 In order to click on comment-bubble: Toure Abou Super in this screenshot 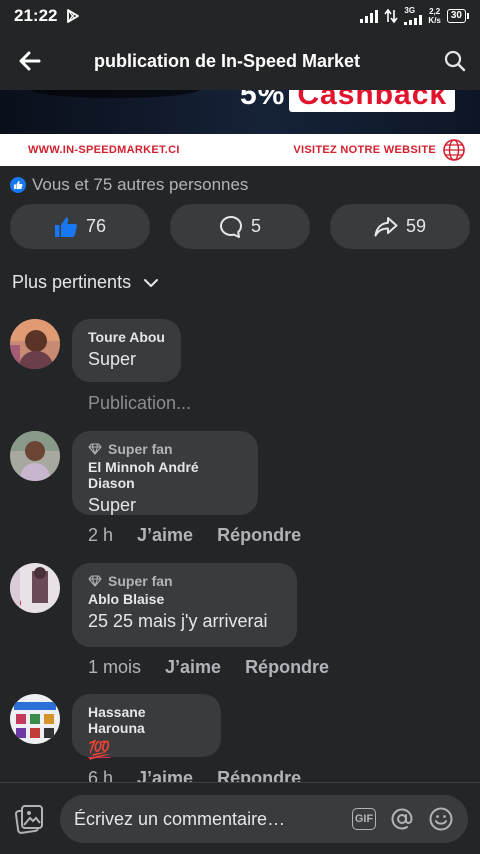, I will do `click(126, 350)`.